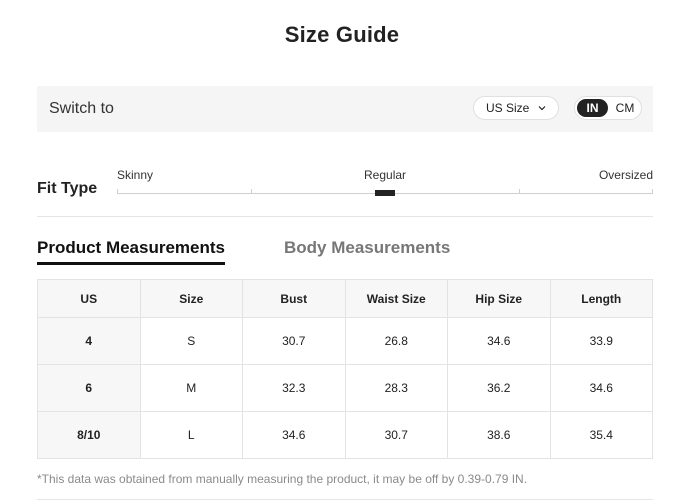 This screenshot has width=684, height=501. I want to click on size-system-select: US Size, so click(516, 108).